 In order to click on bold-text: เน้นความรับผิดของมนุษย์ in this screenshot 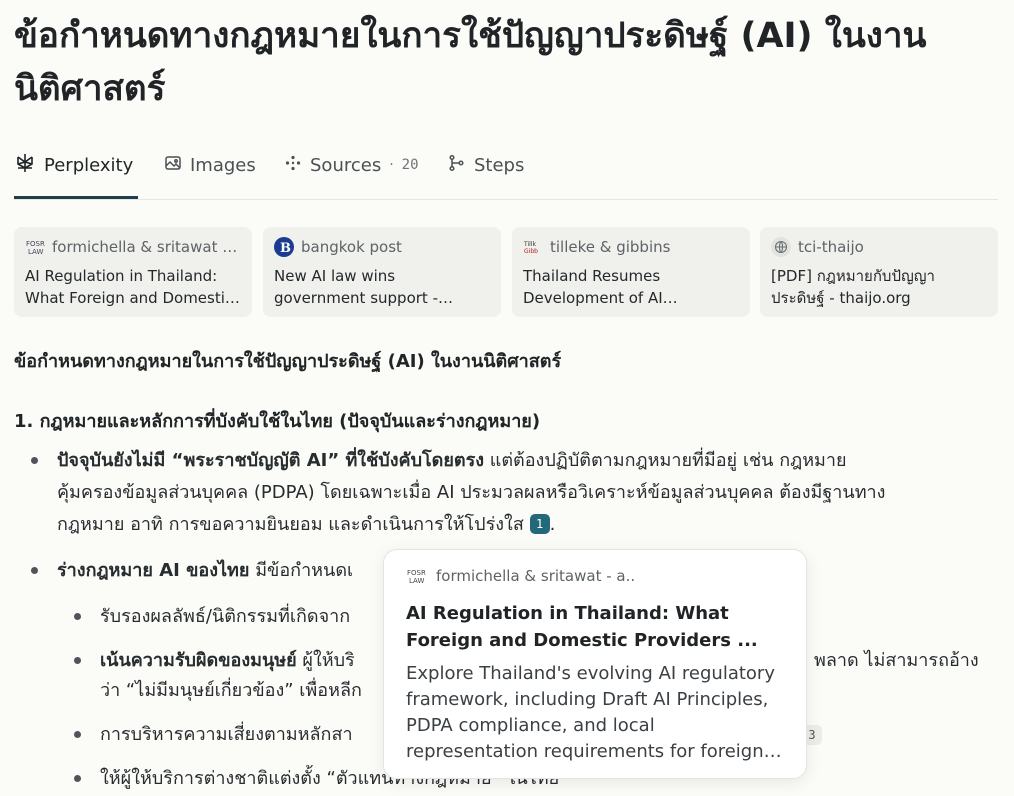, I will do `click(198, 660)`.